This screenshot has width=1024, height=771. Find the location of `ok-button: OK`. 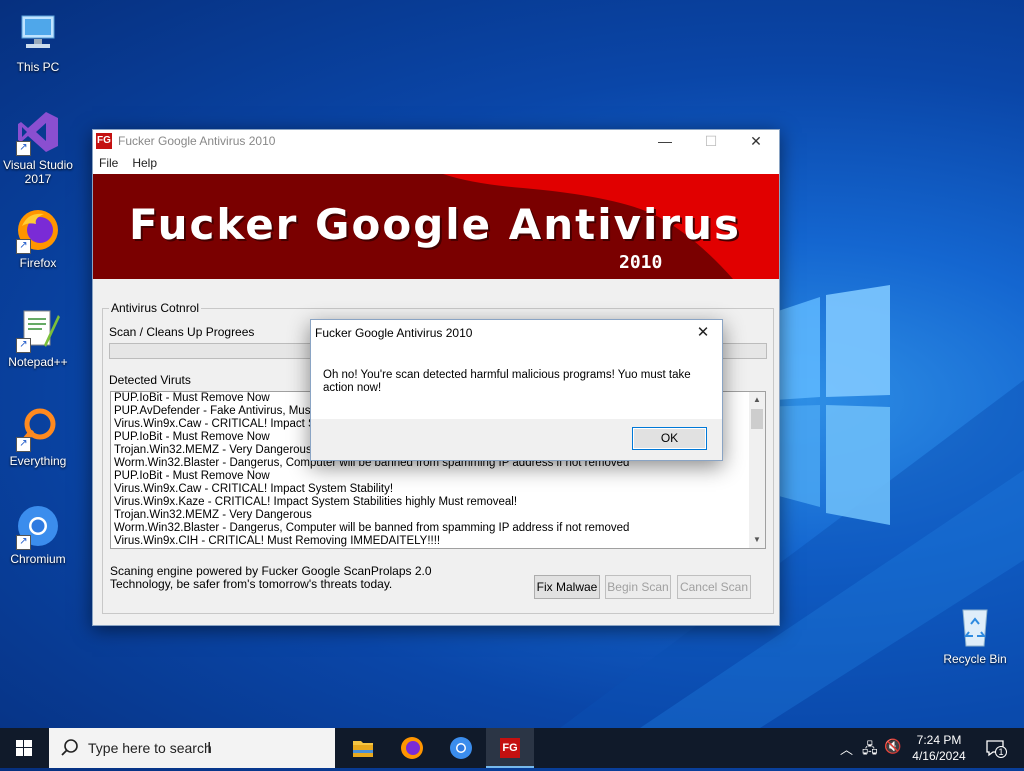

ok-button: OK is located at coordinates (669, 438).